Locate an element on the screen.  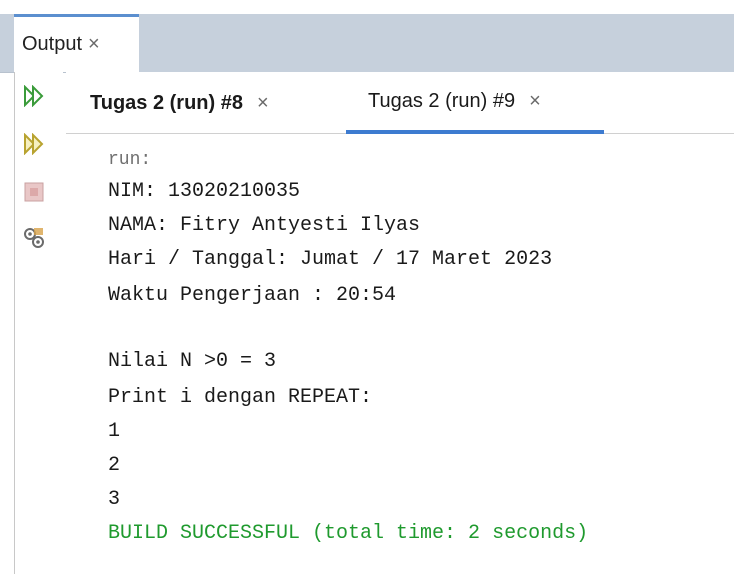
console-line: 1 is located at coordinates (114, 431).